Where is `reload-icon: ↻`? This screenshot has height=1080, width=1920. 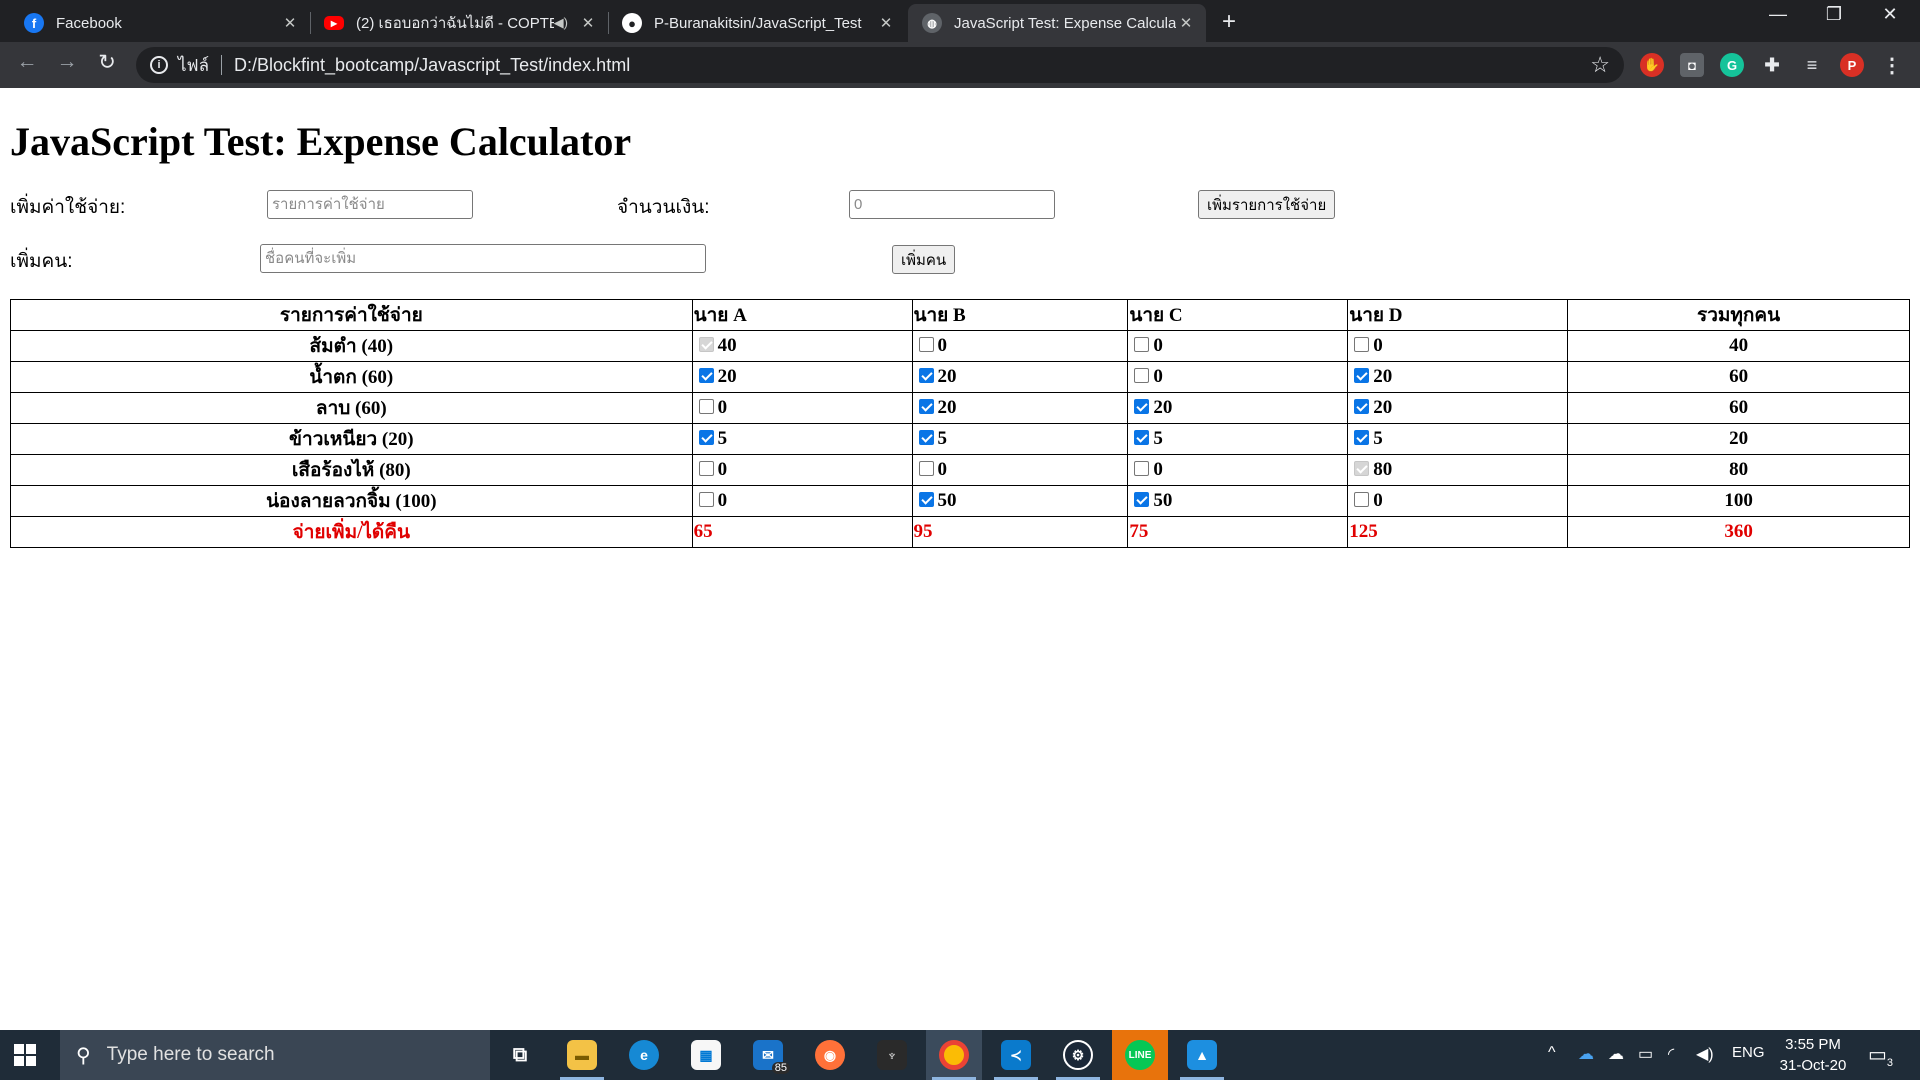
reload-icon: ↻ is located at coordinates (107, 62).